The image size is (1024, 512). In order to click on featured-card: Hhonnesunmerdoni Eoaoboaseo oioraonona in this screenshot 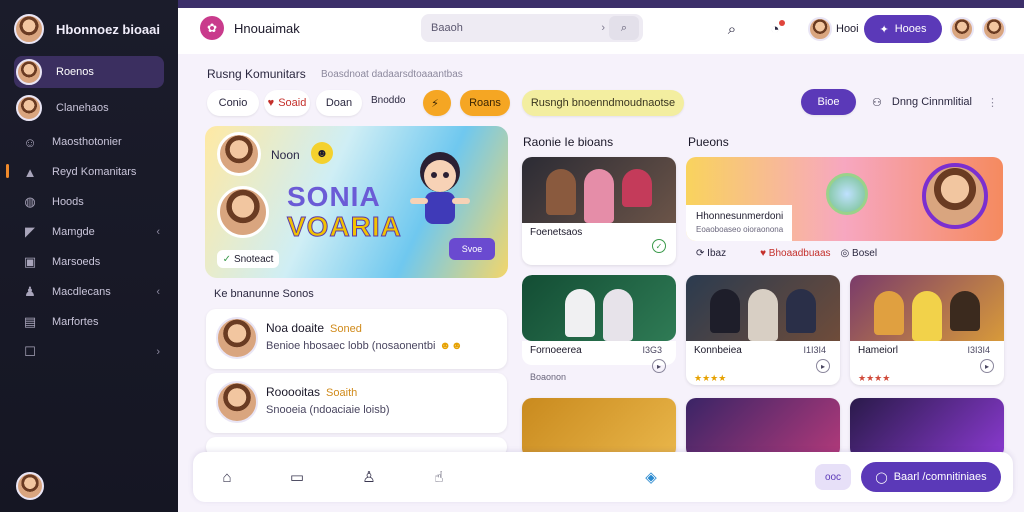, I will do `click(844, 199)`.